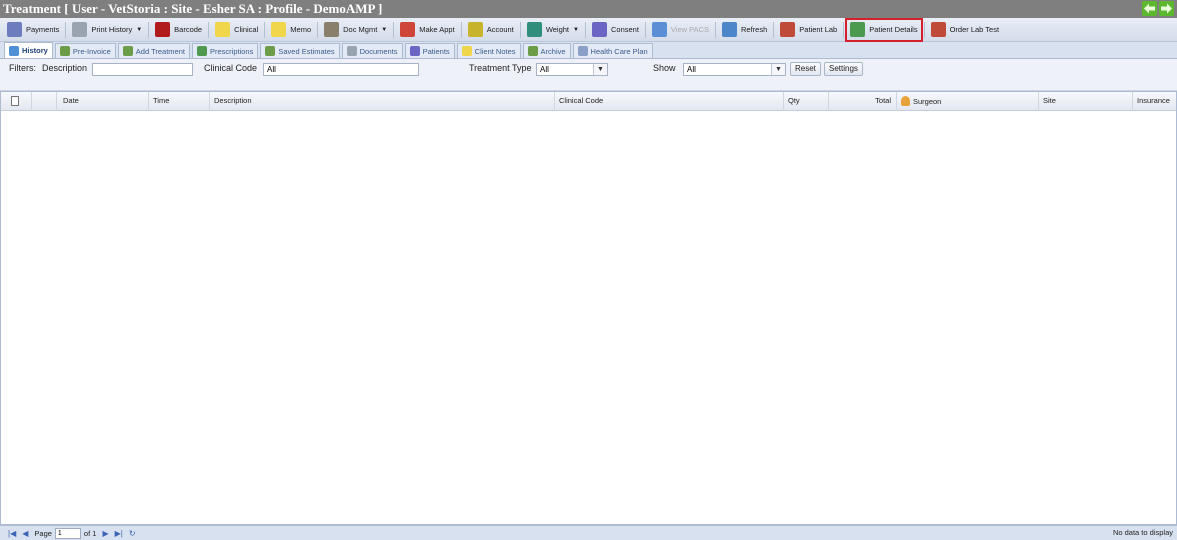 The height and width of the screenshot is (540, 1177). What do you see at coordinates (105, 533) in the screenshot?
I see `next-page-icon: ▶` at bounding box center [105, 533].